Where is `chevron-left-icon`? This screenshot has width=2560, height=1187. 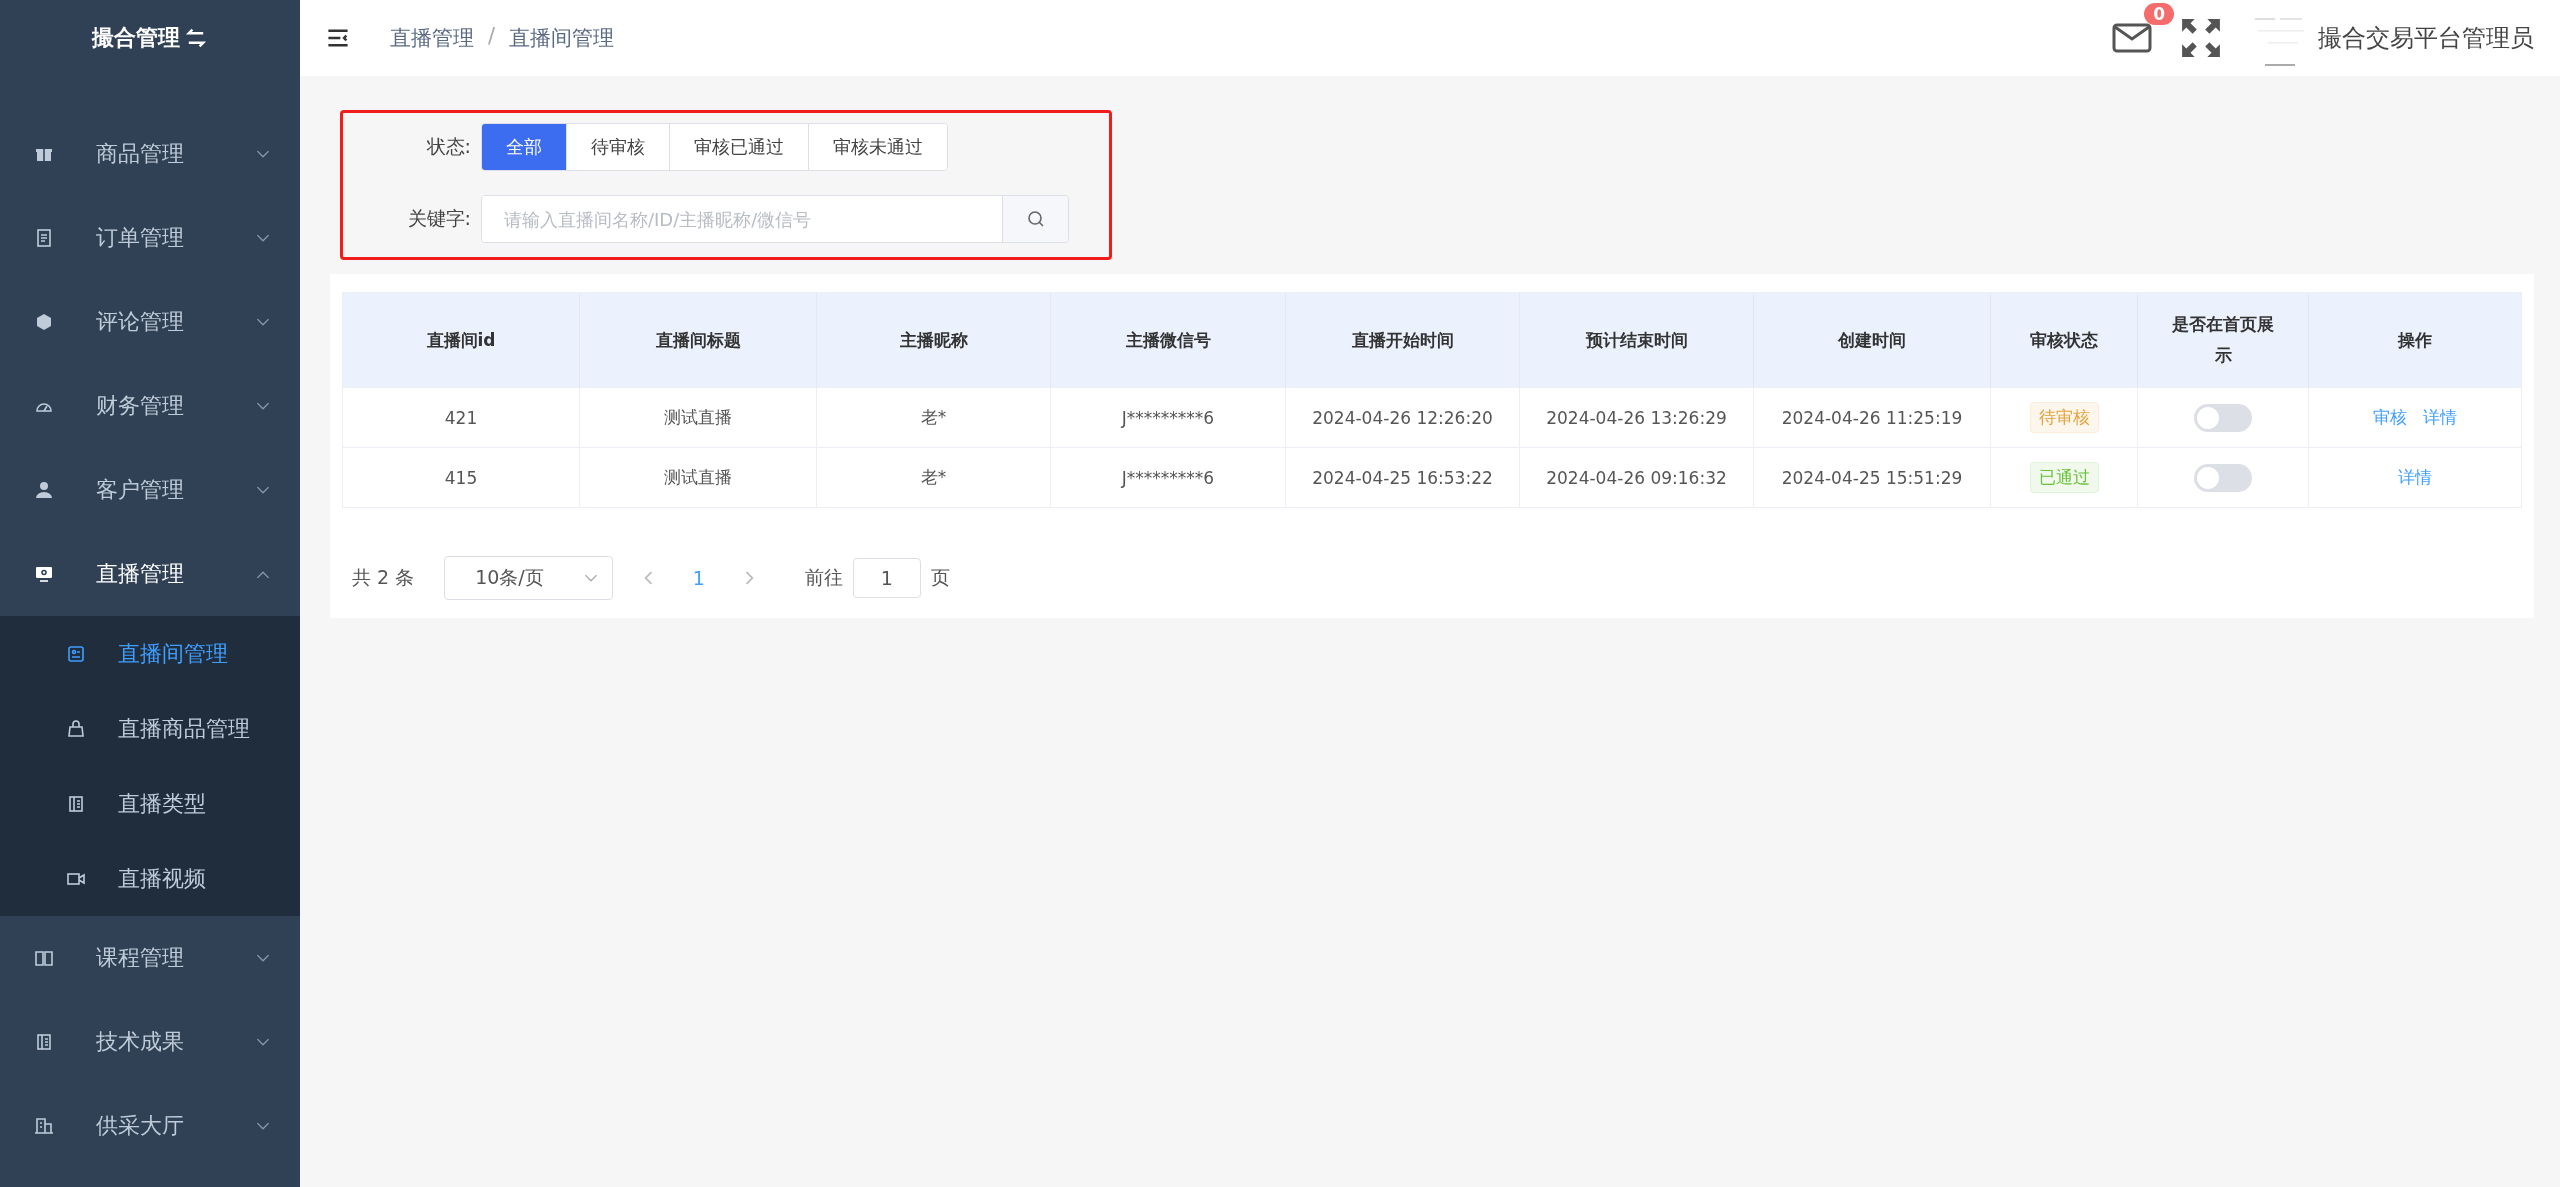
chevron-left-icon is located at coordinates (647, 578).